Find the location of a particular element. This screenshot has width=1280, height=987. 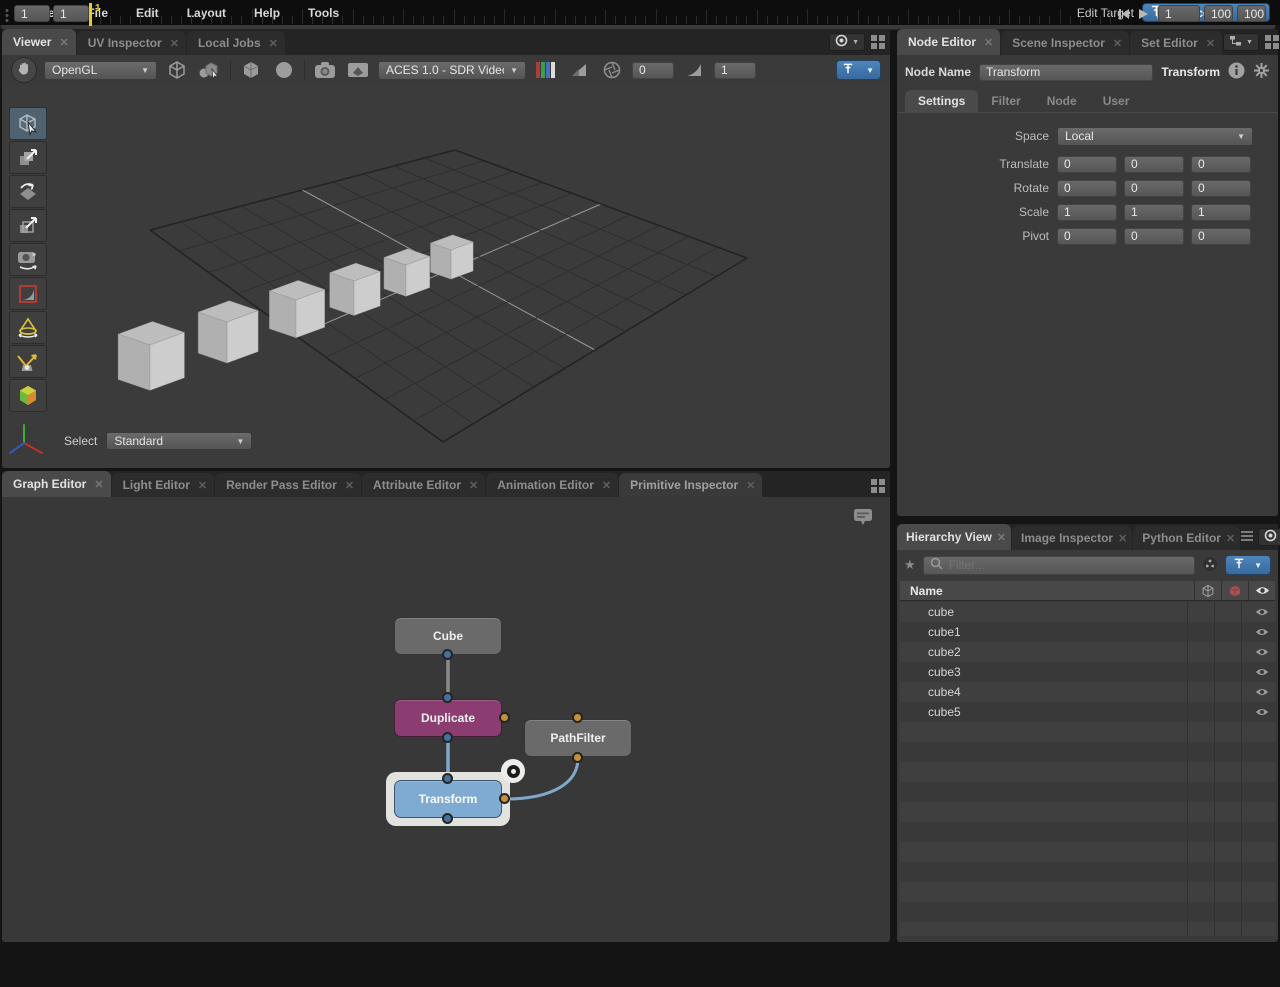

translate-tool is located at coordinates (28, 157).